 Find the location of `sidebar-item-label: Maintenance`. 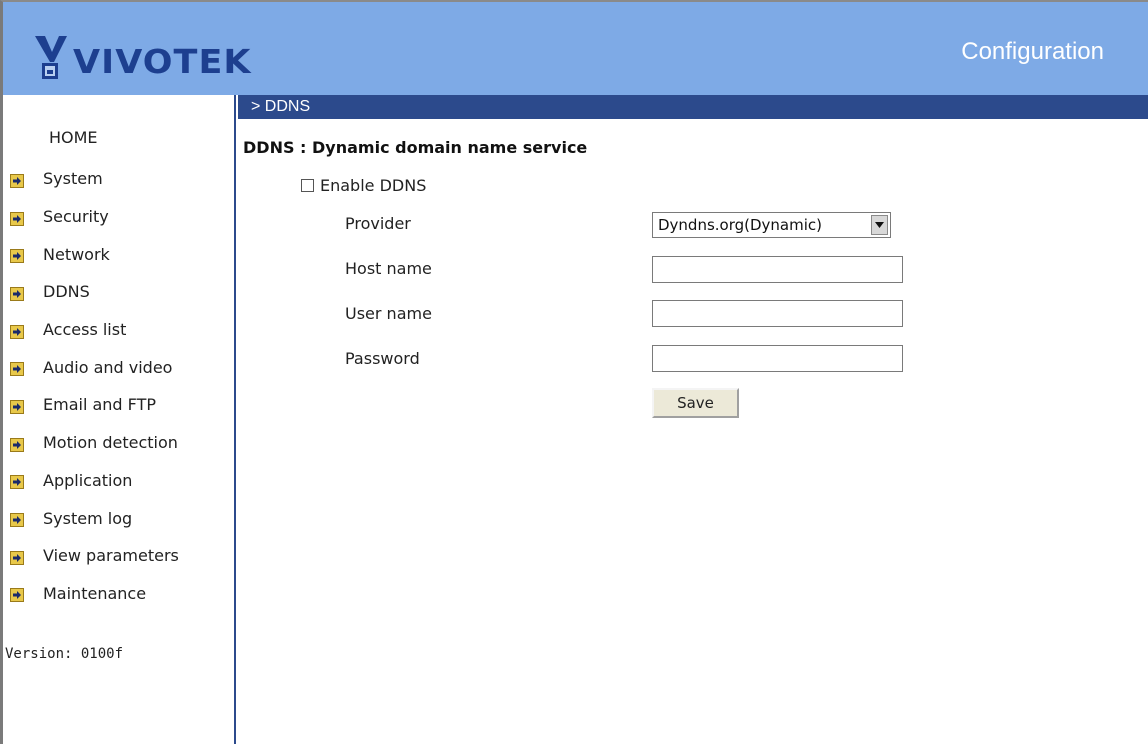

sidebar-item-label: Maintenance is located at coordinates (95, 593).